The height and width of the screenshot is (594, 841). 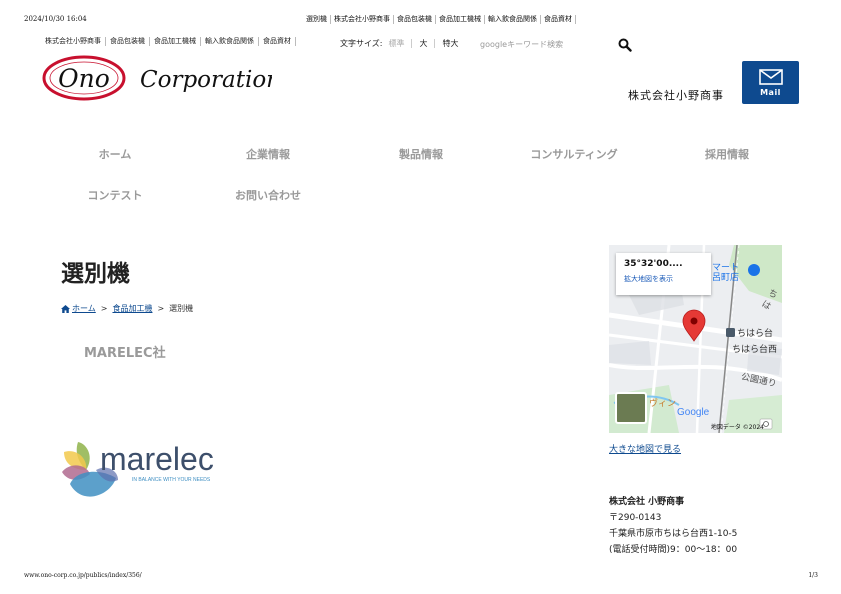 I want to click on font-size-standard: 標準, so click(x=400, y=43).